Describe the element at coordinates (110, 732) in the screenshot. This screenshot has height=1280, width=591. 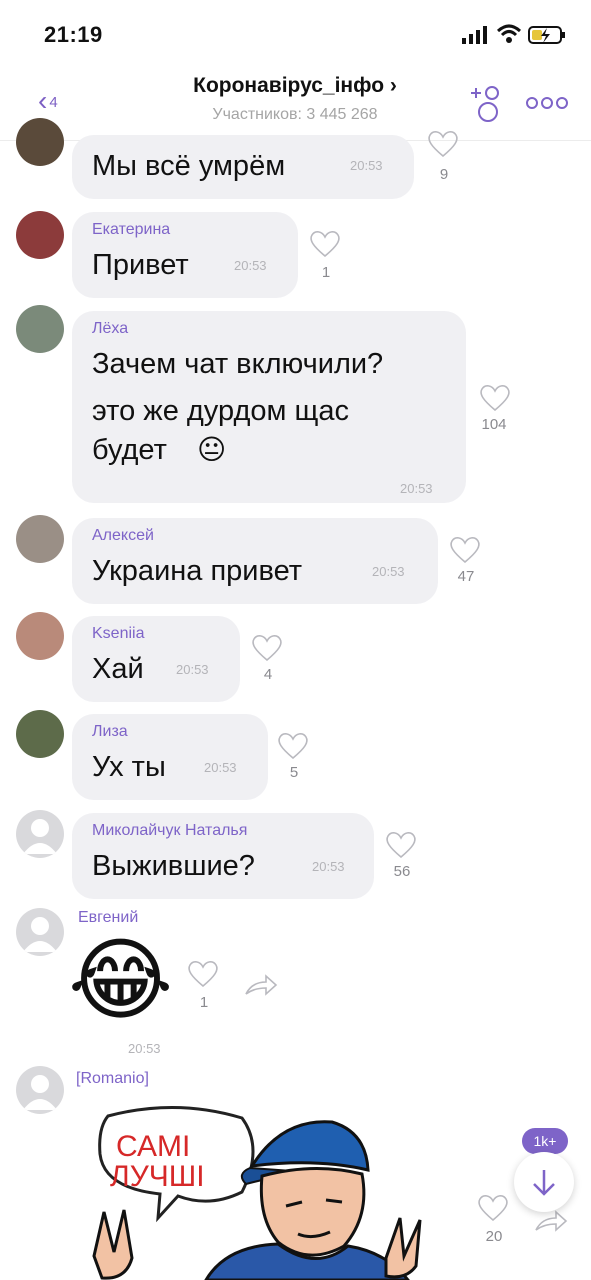
I see `sender-name: Лиза` at that location.